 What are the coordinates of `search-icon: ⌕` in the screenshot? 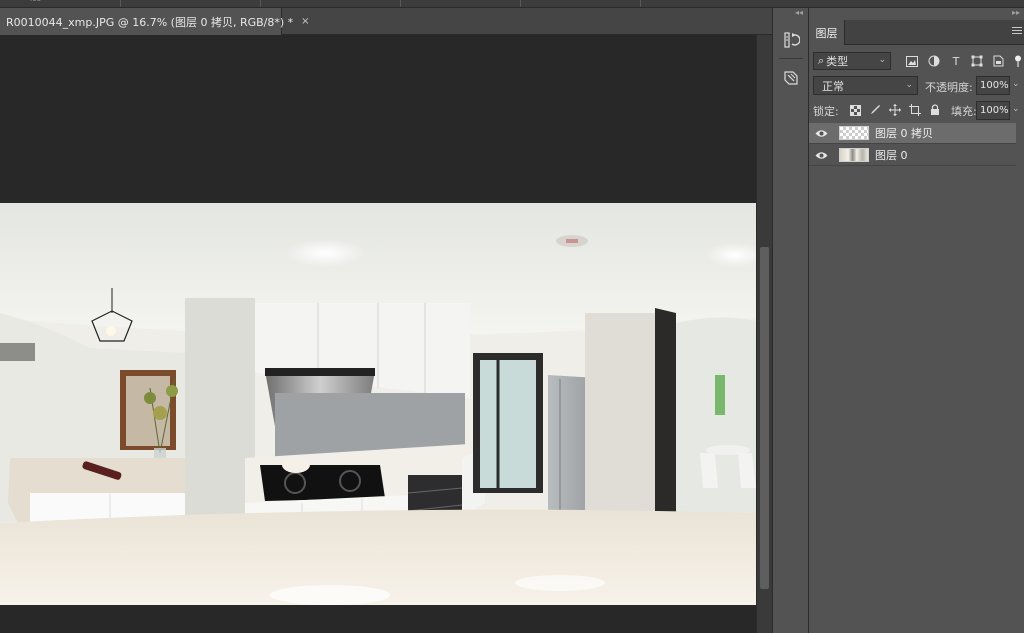 It's located at (821, 60).